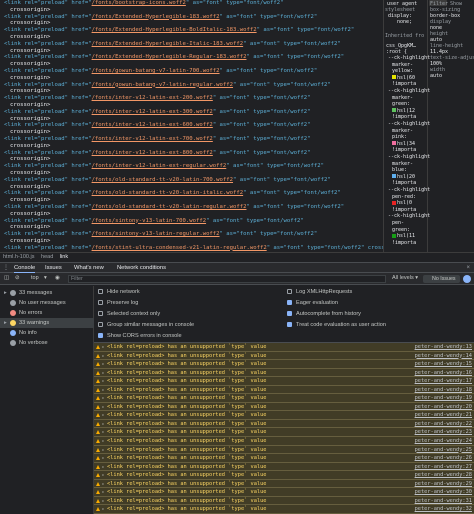 This screenshot has width=474, height=514. I want to click on tab-console: Console, so click(25, 268).